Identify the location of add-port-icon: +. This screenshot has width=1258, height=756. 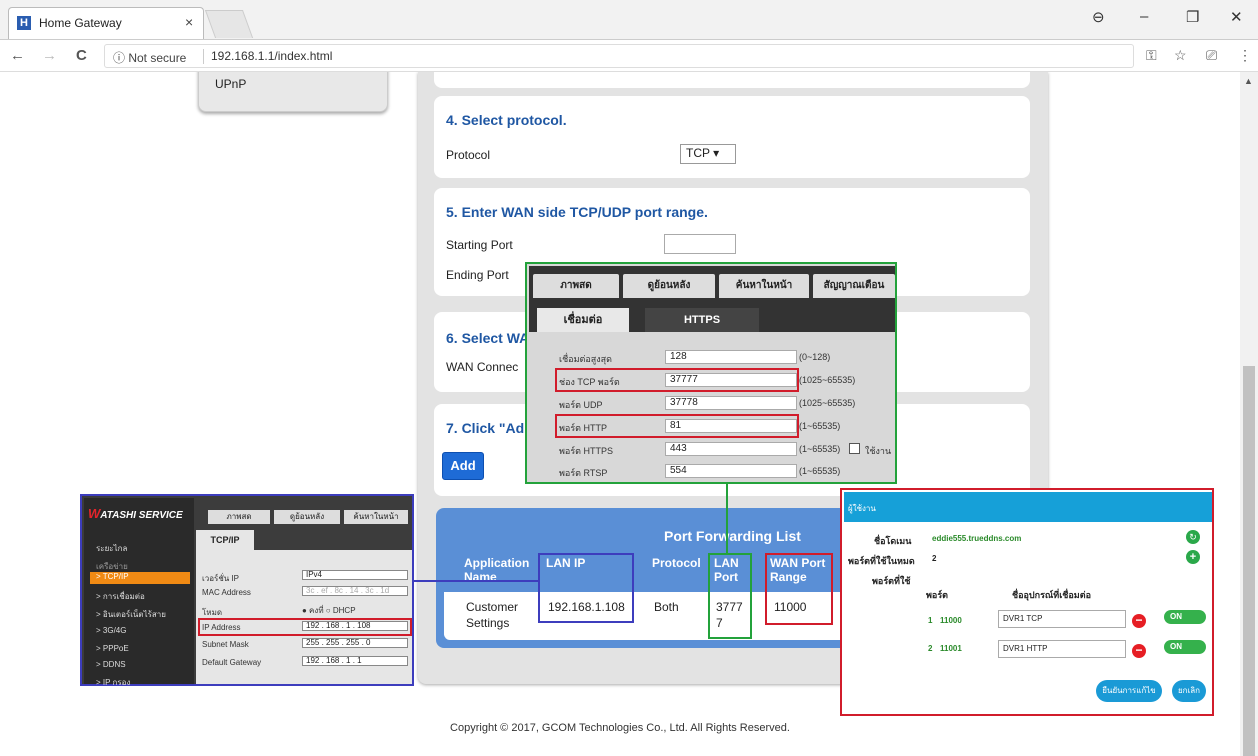
(1193, 557).